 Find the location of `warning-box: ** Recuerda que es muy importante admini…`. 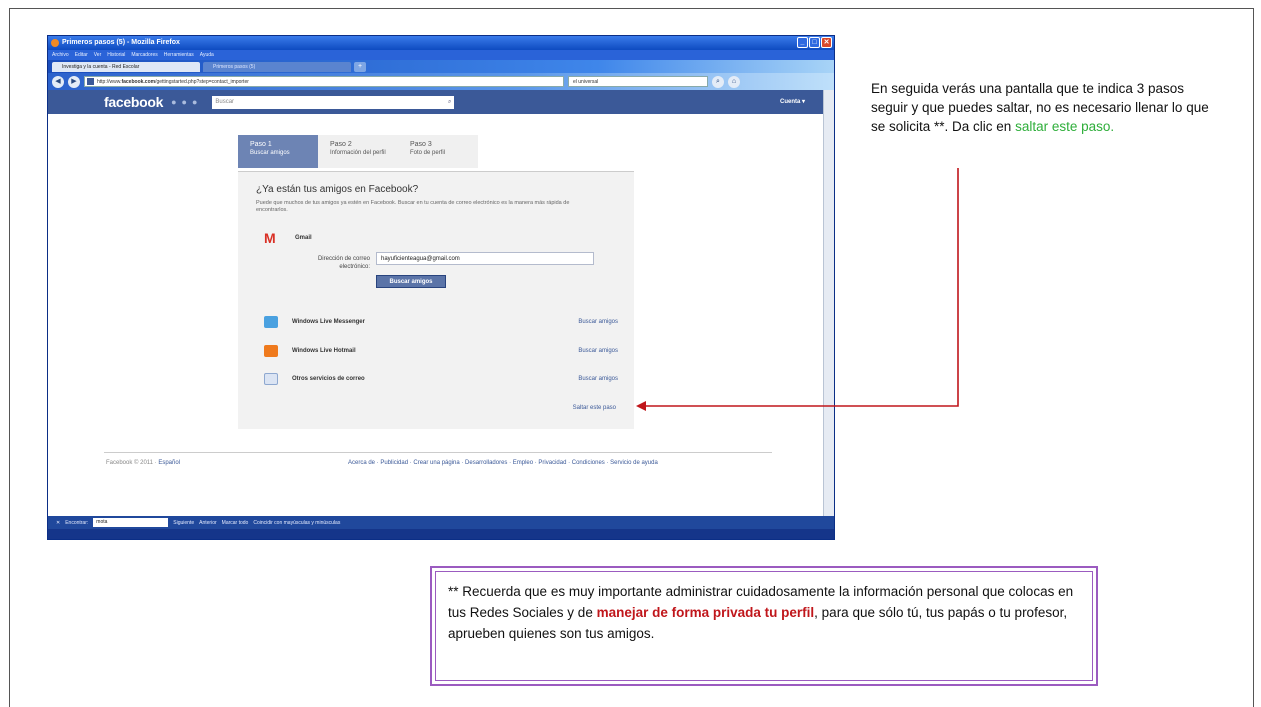

warning-box: ** Recuerda que es muy importante admini… is located at coordinates (764, 626).